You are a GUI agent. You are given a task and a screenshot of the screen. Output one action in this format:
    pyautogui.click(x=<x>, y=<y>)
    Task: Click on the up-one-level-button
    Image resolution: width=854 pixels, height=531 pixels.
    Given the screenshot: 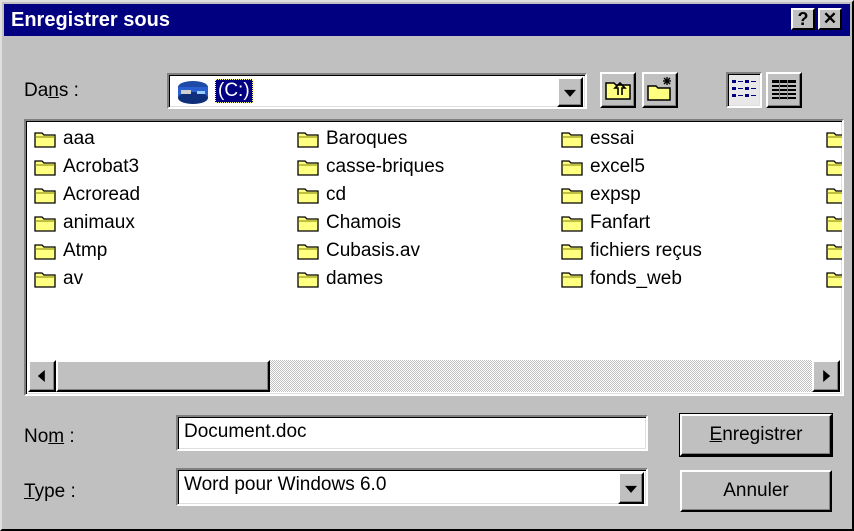 What is the action you would take?
    pyautogui.click(x=618, y=90)
    